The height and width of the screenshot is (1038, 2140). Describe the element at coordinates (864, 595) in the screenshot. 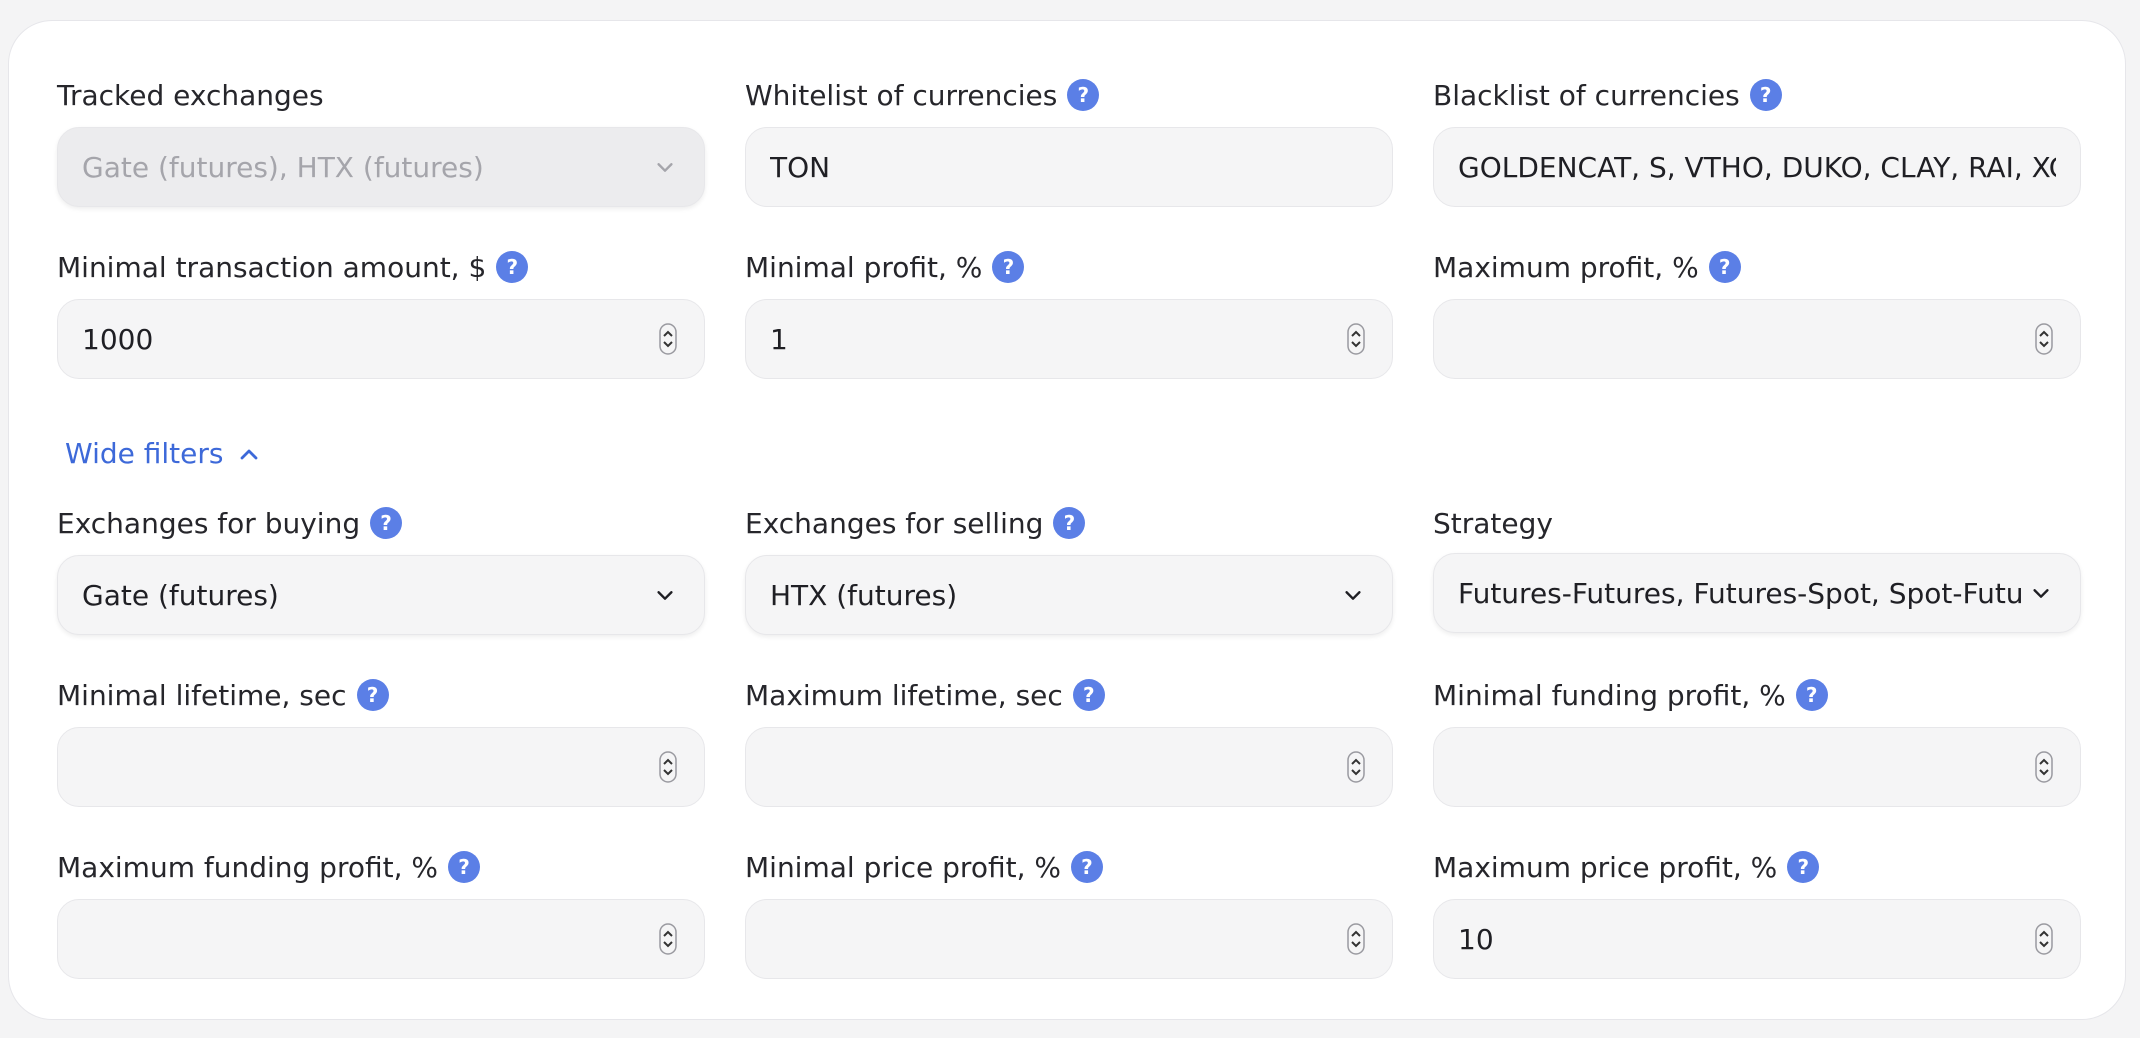

I see `exchanges-selling-value: HTX (futures)` at that location.